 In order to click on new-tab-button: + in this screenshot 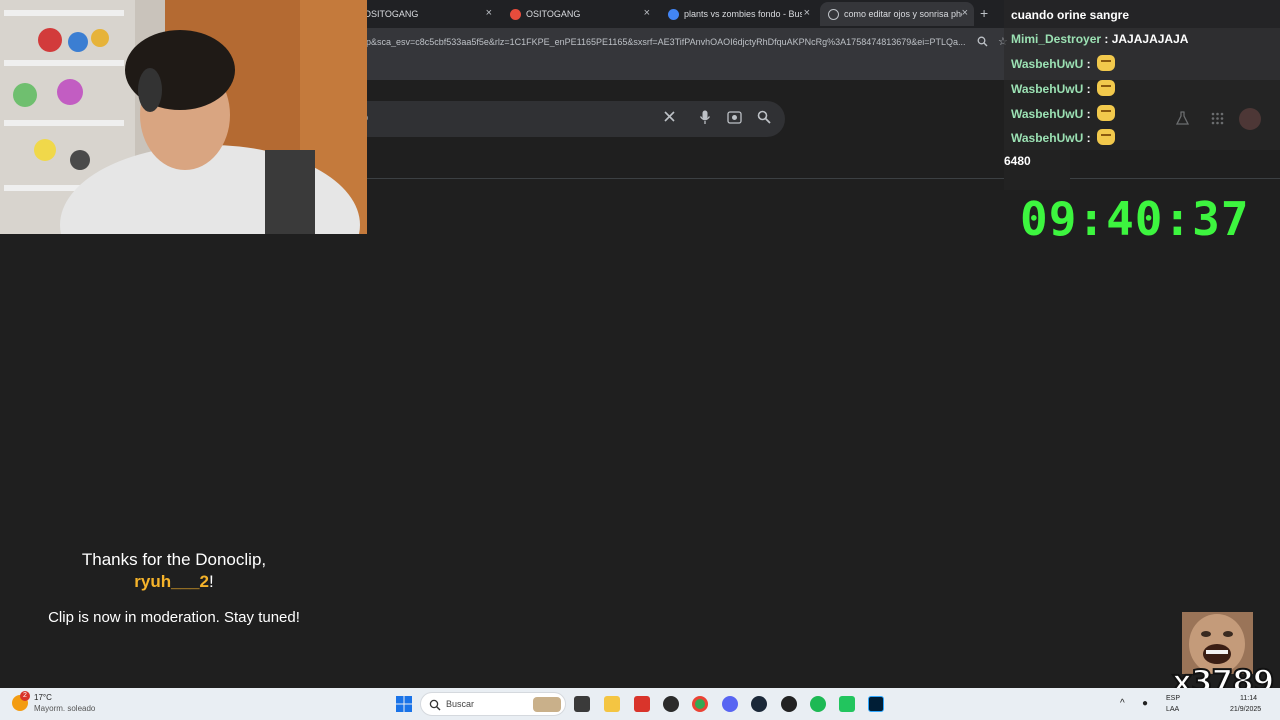, I will do `click(984, 13)`.